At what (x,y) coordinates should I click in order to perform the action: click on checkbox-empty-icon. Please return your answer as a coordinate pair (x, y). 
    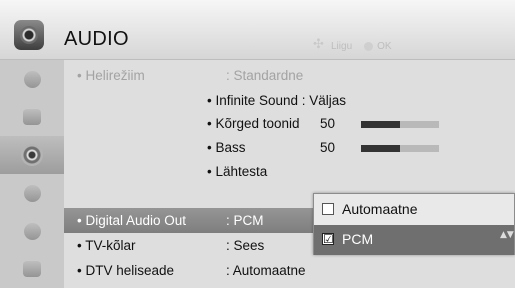
    Looking at the image, I should click on (328, 209).